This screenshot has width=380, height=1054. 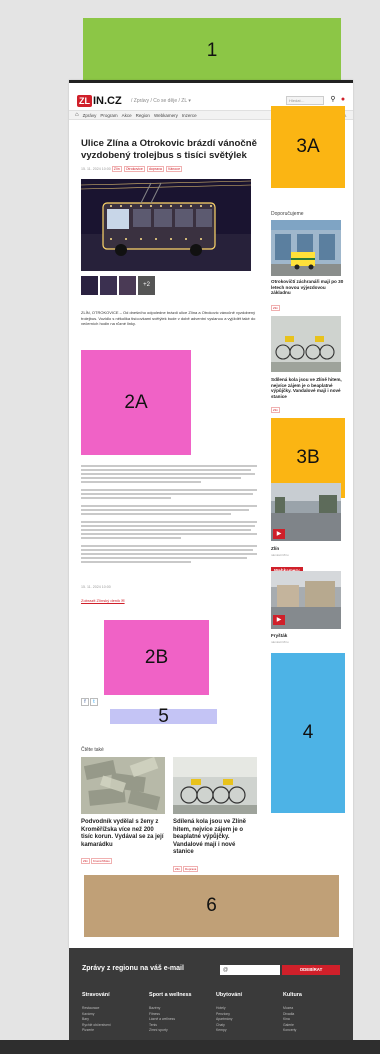 What do you see at coordinates (77, 115) in the screenshot?
I see `home-icon: ⌂` at bounding box center [77, 115].